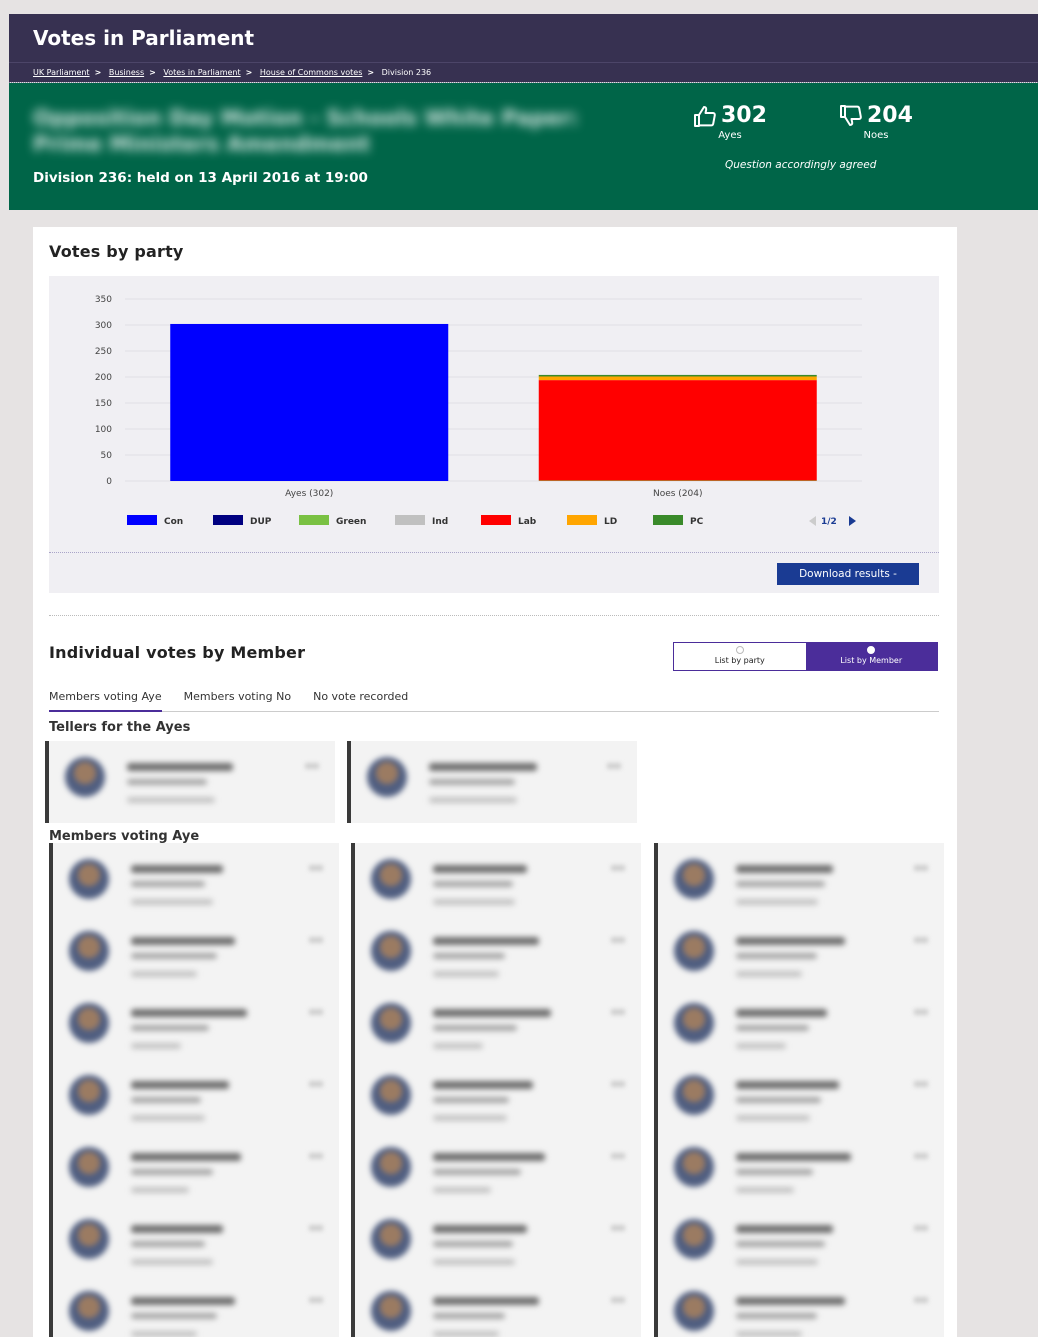 This screenshot has width=1038, height=1337. Describe the element at coordinates (103, 404) in the screenshot. I see `y-tick-label: 150` at that location.